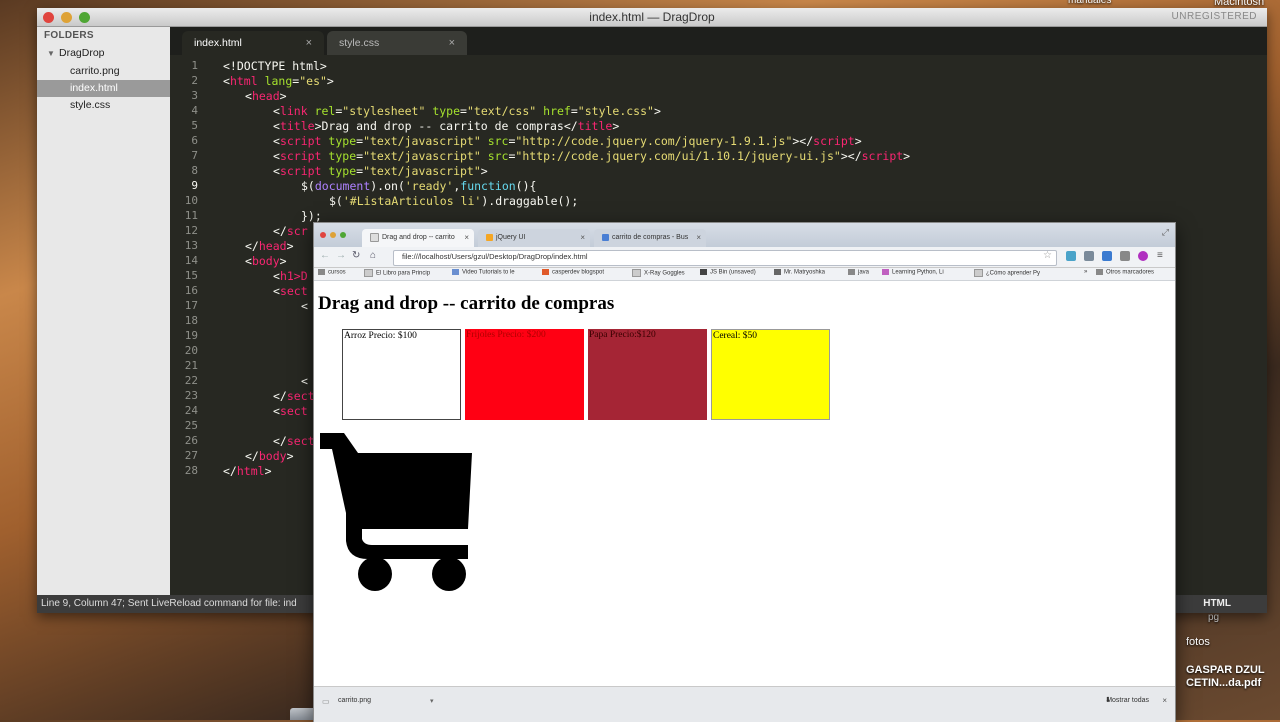 This screenshot has width=1280, height=722. I want to click on bookmark-item: casperdev blogspot, so click(573, 272).